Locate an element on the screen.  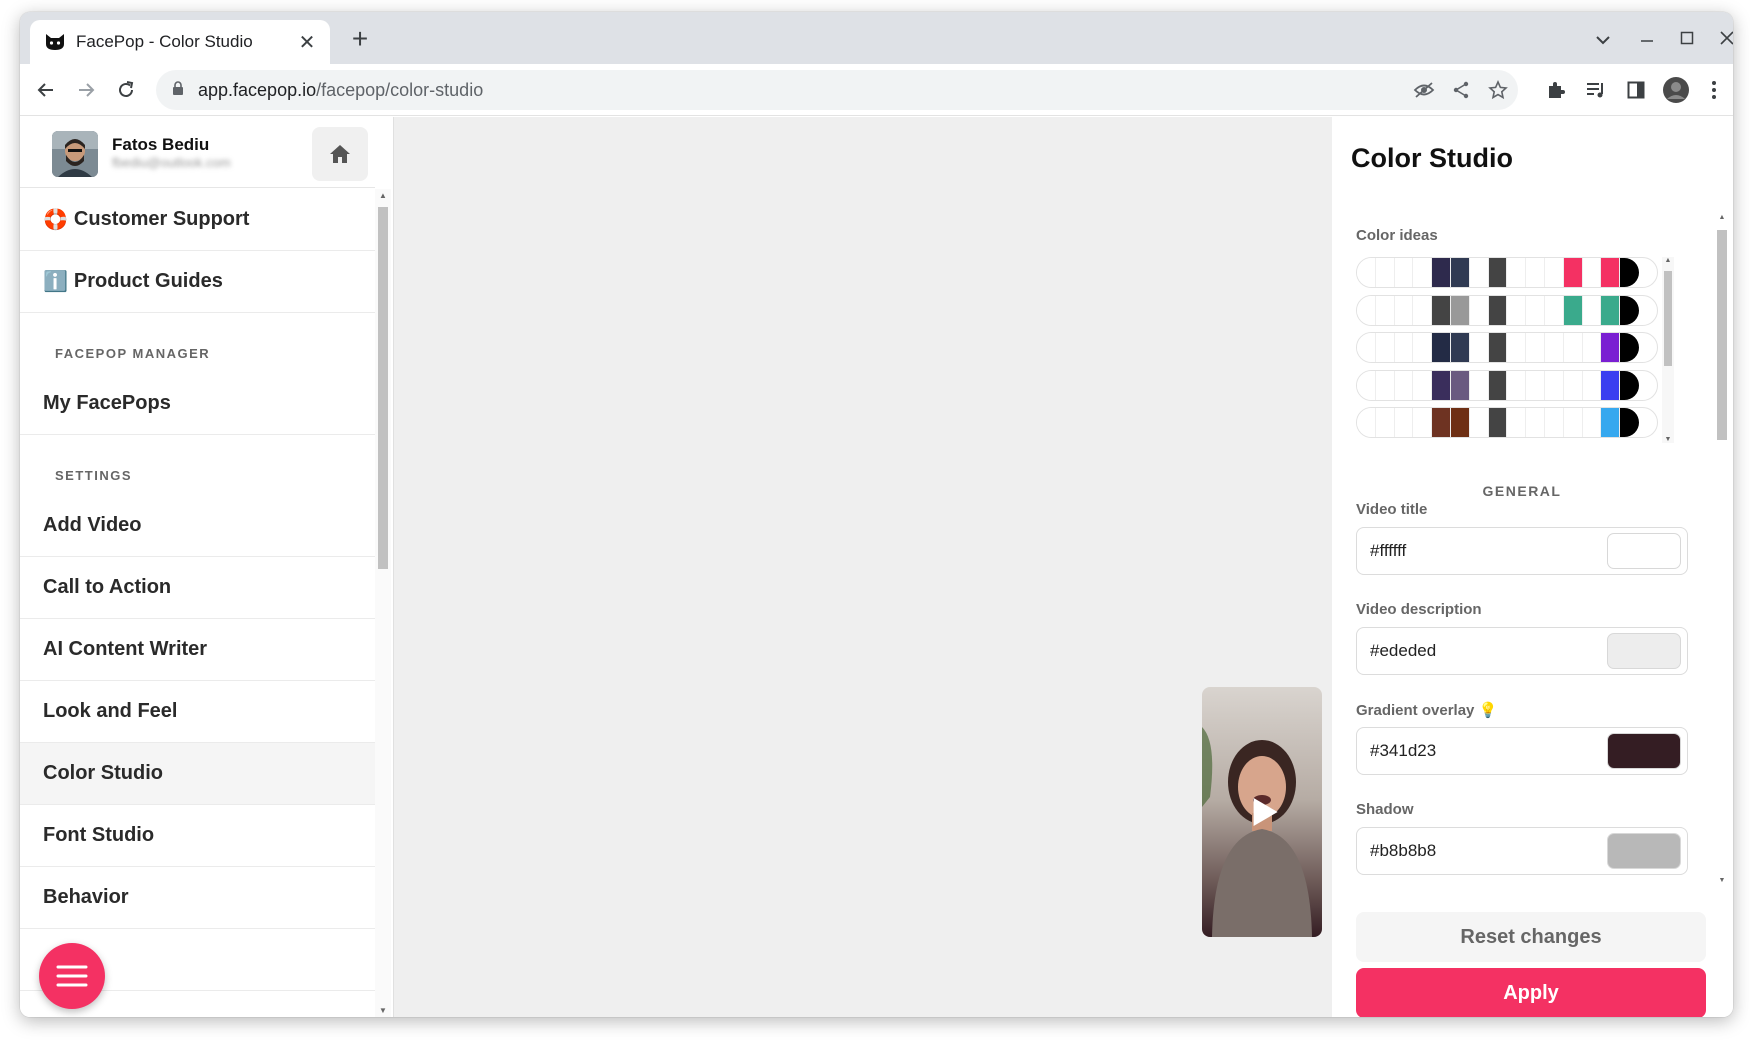
section-heading-settings: SETTINGS is located at coordinates (94, 475).